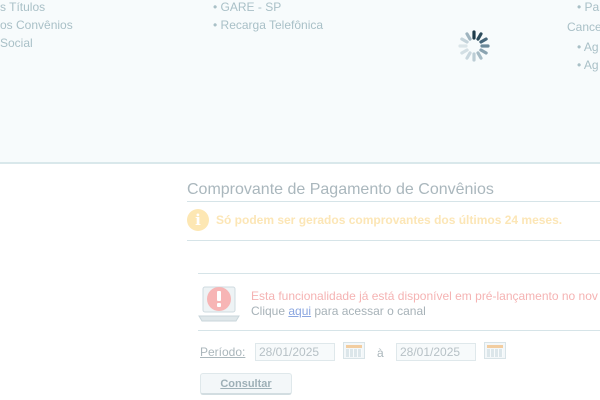 This screenshot has height=400, width=600. I want to click on end-date-input, so click(436, 352).